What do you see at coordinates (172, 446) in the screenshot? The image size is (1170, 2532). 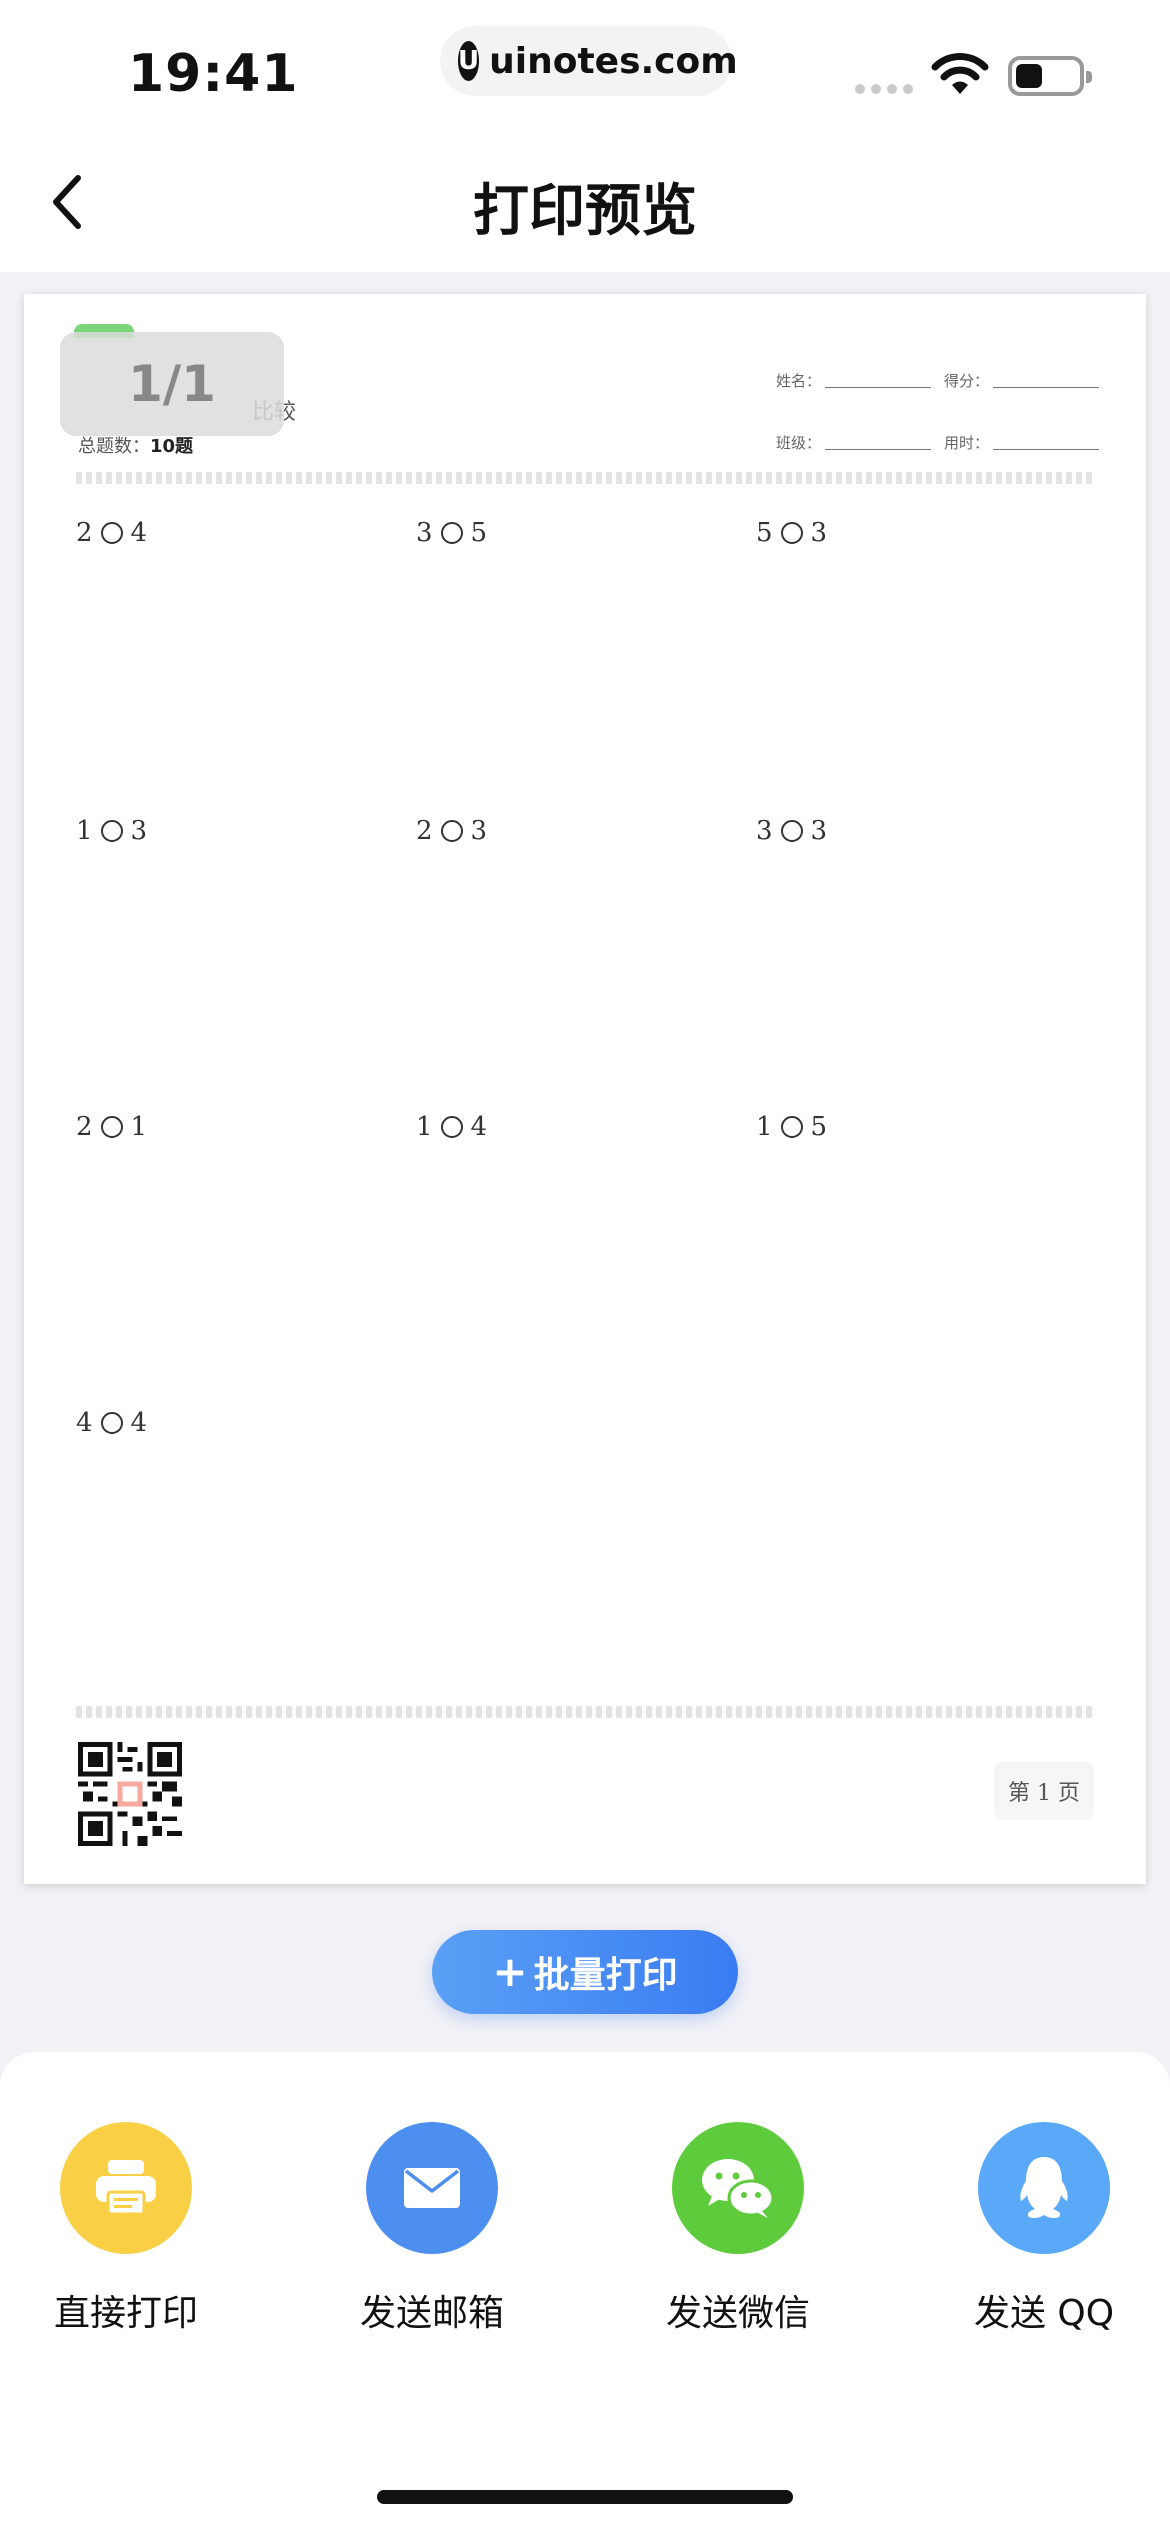 I see `total-value: 10题` at bounding box center [172, 446].